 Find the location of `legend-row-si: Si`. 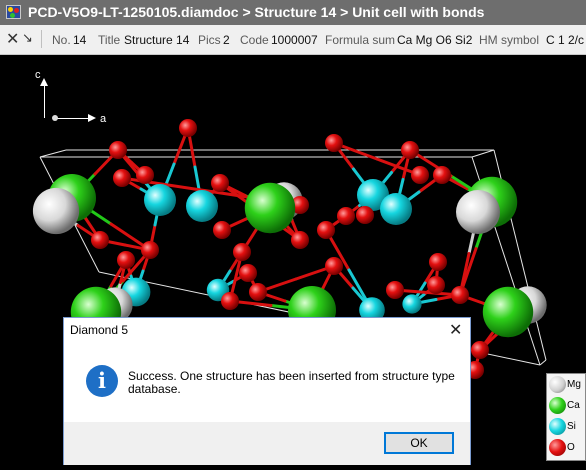

legend-row-si: Si is located at coordinates (567, 427).